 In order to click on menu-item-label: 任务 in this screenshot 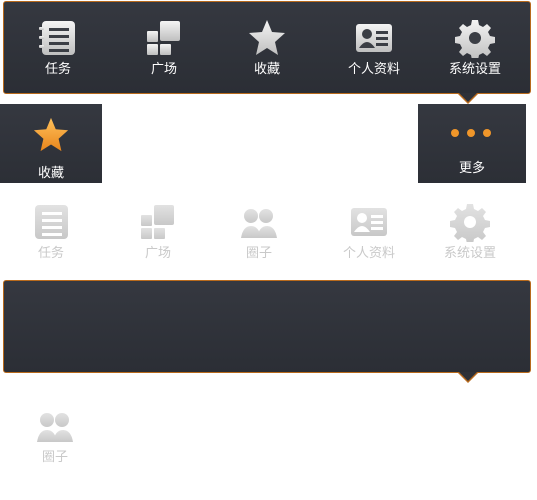, I will do `click(57, 69)`.